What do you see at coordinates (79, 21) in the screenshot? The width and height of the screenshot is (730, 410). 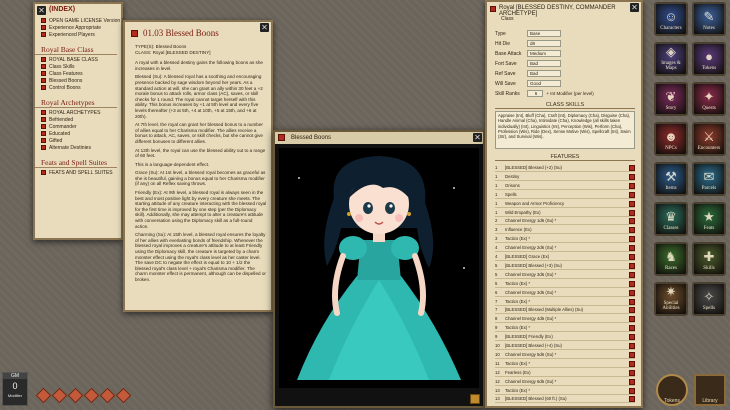 I see `index-item: OPEN GAME LICENSE Version 1.0a` at bounding box center [79, 21].